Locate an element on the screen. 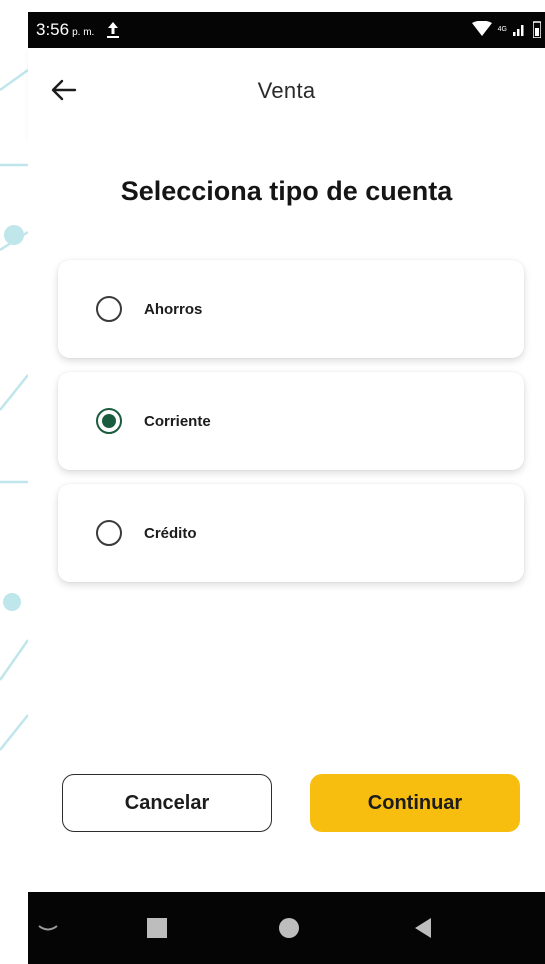 This screenshot has width=545, height=964. radio-dot is located at coordinates (109, 421).